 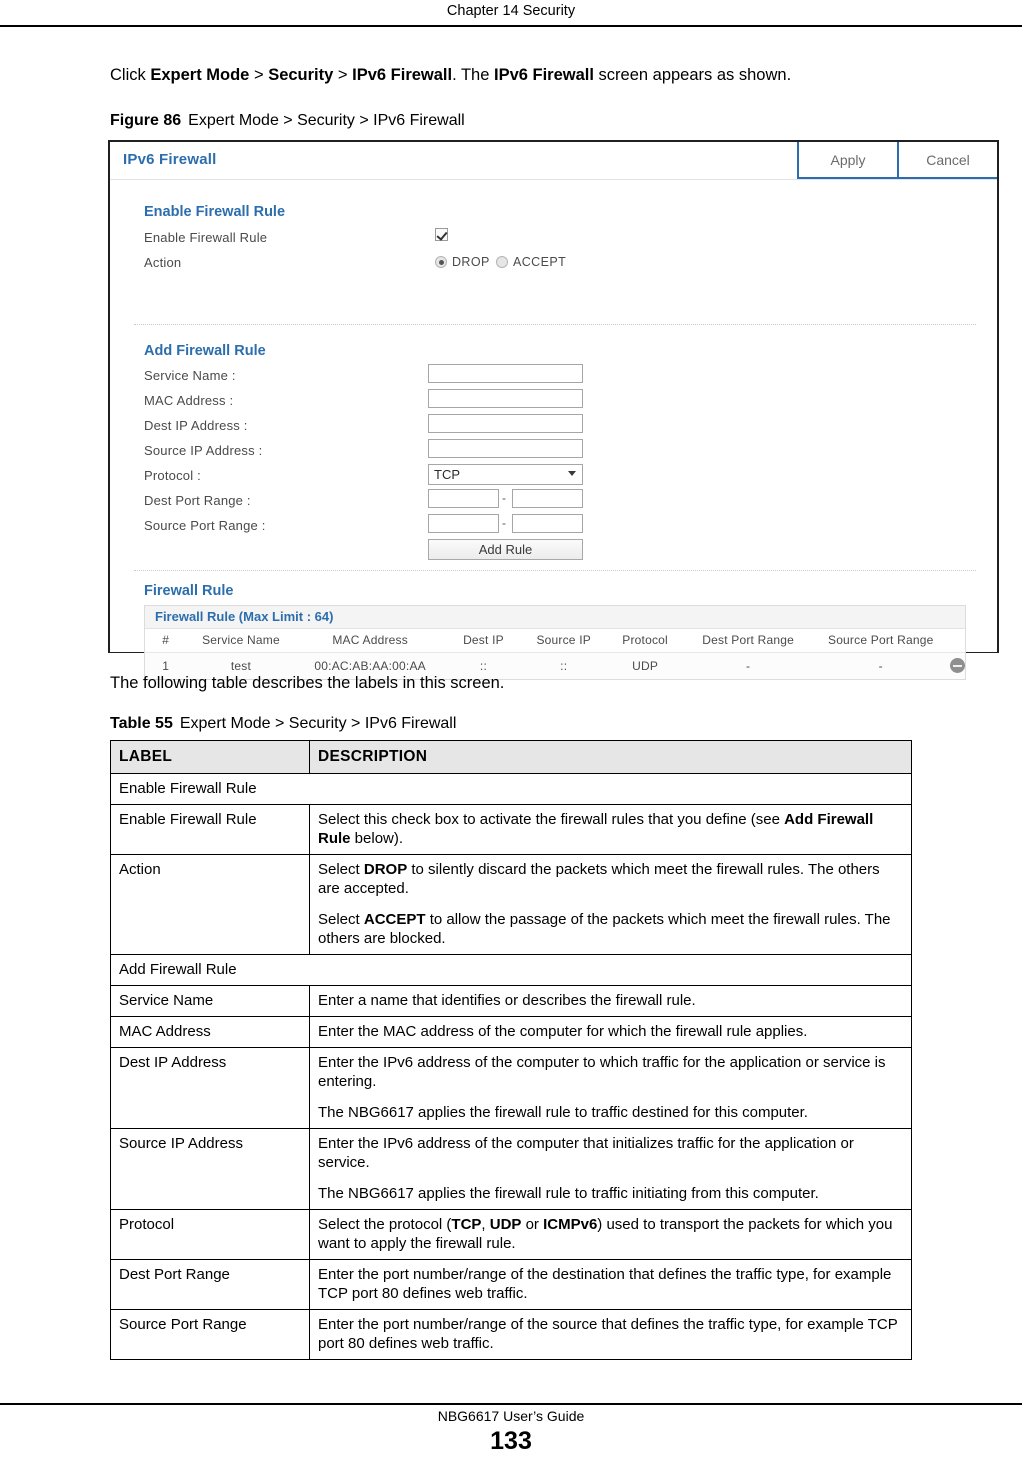 I want to click on col-mac-address: MAC Address, so click(x=370, y=641).